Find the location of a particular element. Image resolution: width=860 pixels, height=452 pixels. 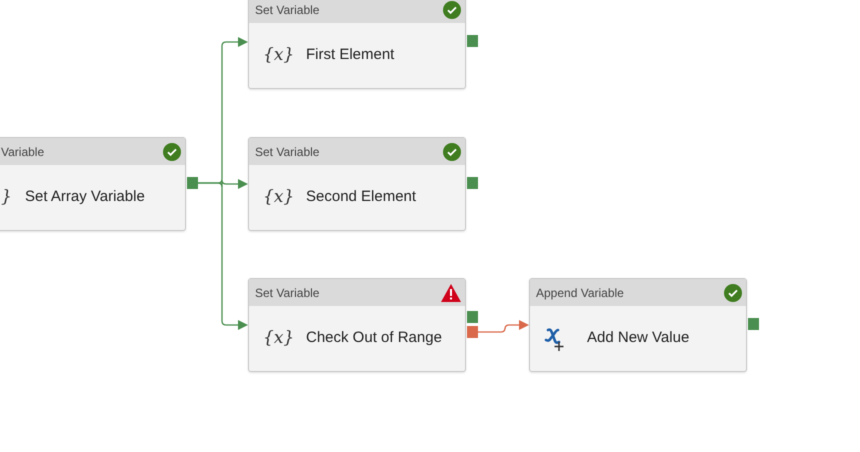

activity-type: Append Variable is located at coordinates (580, 293).